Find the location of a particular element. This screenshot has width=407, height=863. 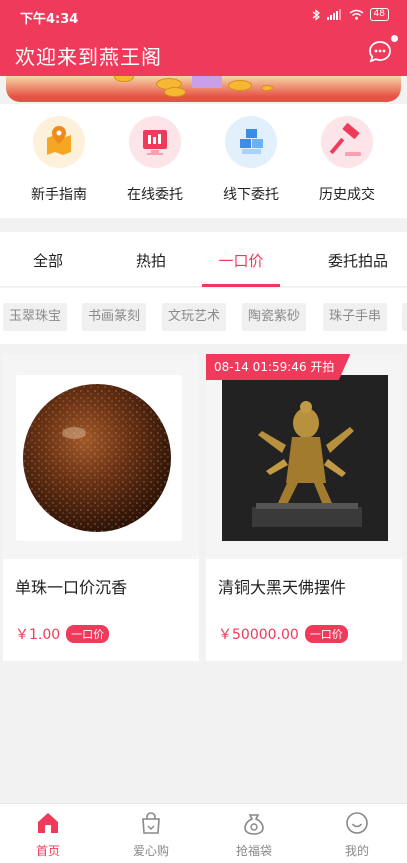

monitor-icon is located at coordinates (155, 142).